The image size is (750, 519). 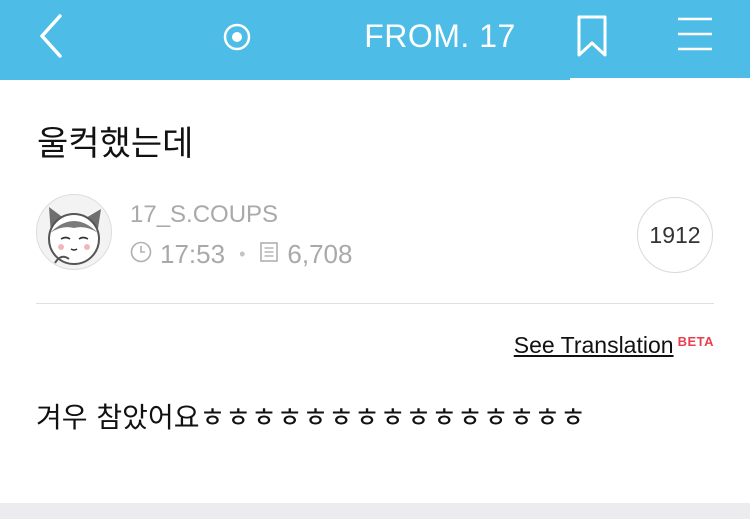 I want to click on post-meta: 17:53 • 6,708, so click(x=241, y=254).